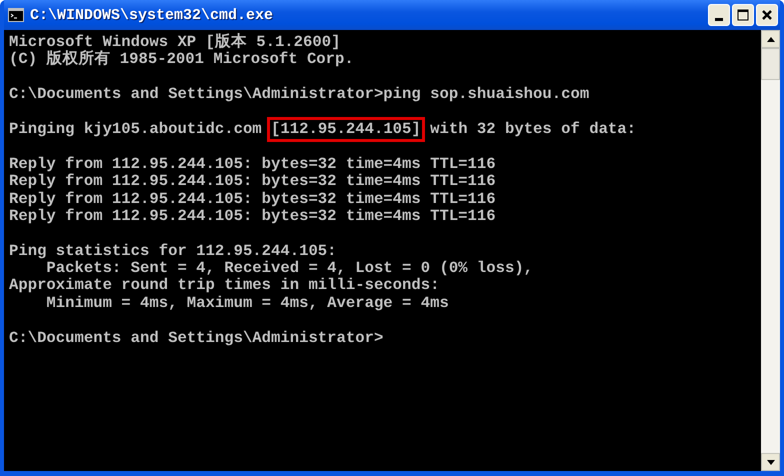 This screenshot has width=784, height=476. What do you see at coordinates (770, 250) in the screenshot?
I see `scrollbar` at bounding box center [770, 250].